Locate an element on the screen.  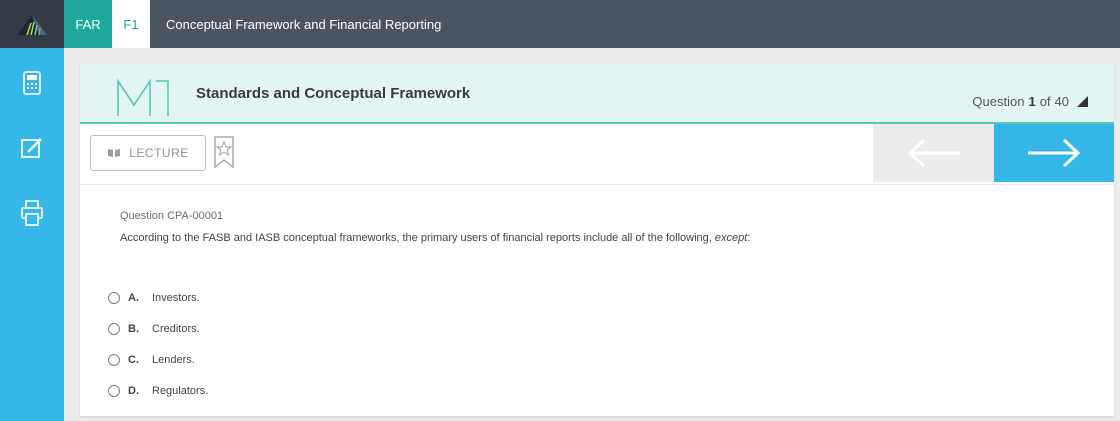
sidebar is located at coordinates (32, 234).